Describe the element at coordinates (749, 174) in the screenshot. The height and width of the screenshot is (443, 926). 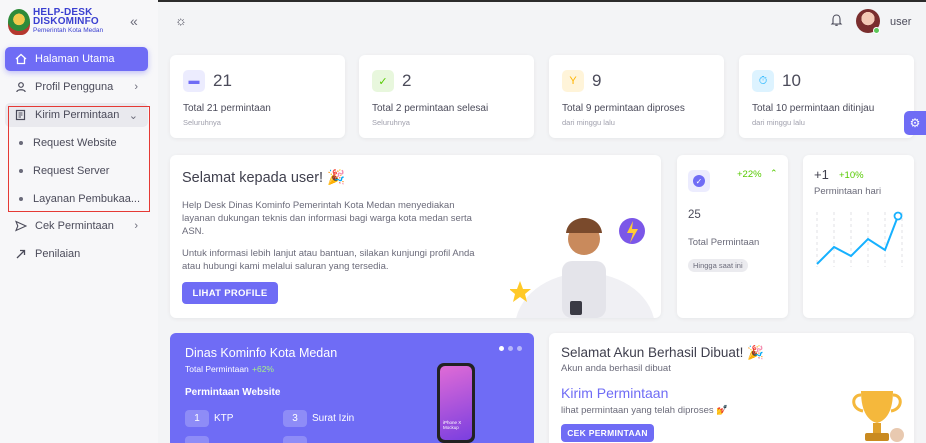
I see `percent-change: +22%` at that location.